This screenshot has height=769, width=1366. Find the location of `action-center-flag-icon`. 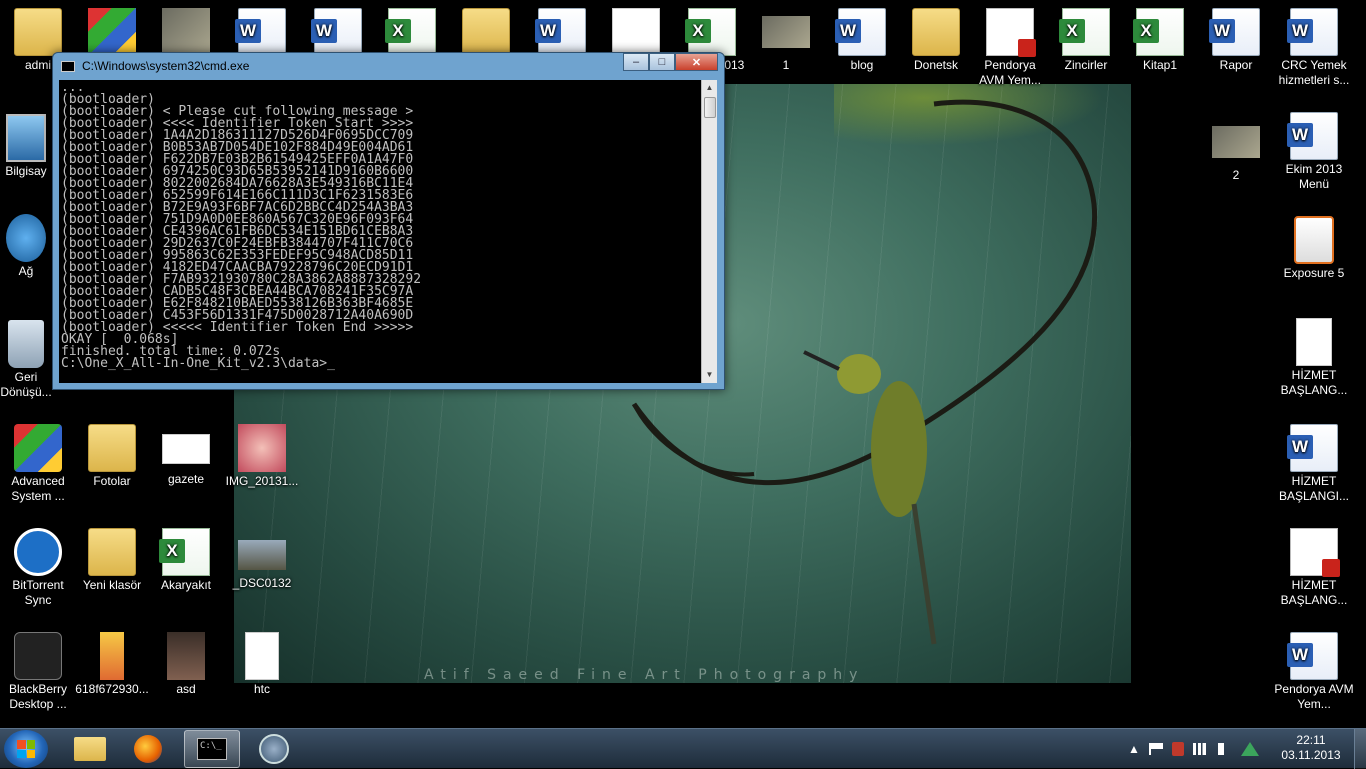

action-center-flag-icon is located at coordinates (1155, 749).